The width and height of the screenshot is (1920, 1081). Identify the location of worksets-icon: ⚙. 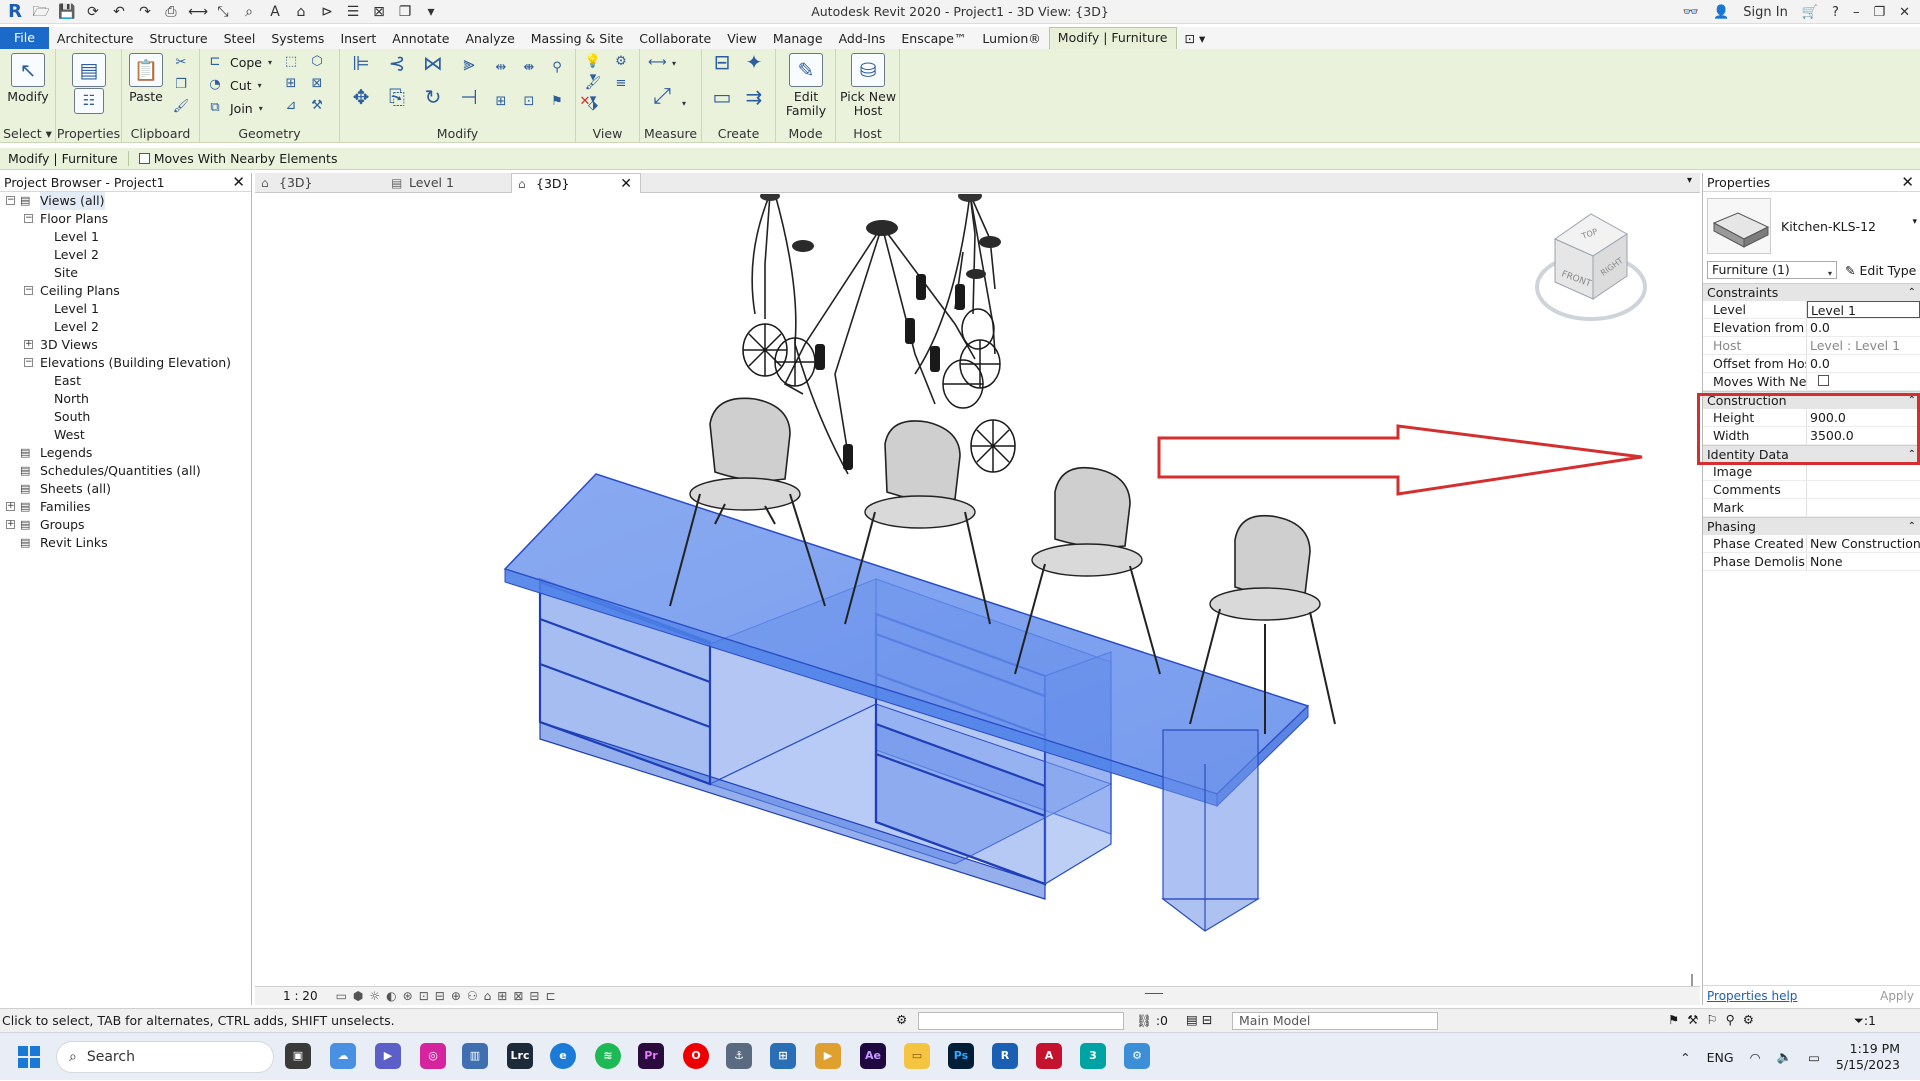
(901, 1019).